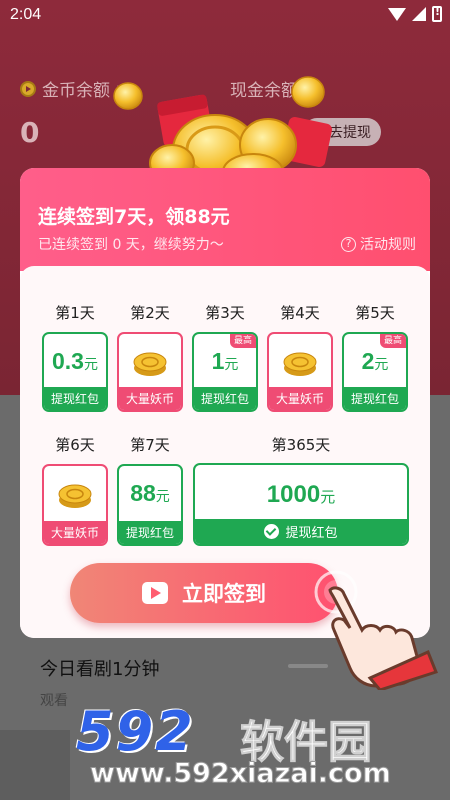  I want to click on pointing-hand-icon, so click(376, 630).